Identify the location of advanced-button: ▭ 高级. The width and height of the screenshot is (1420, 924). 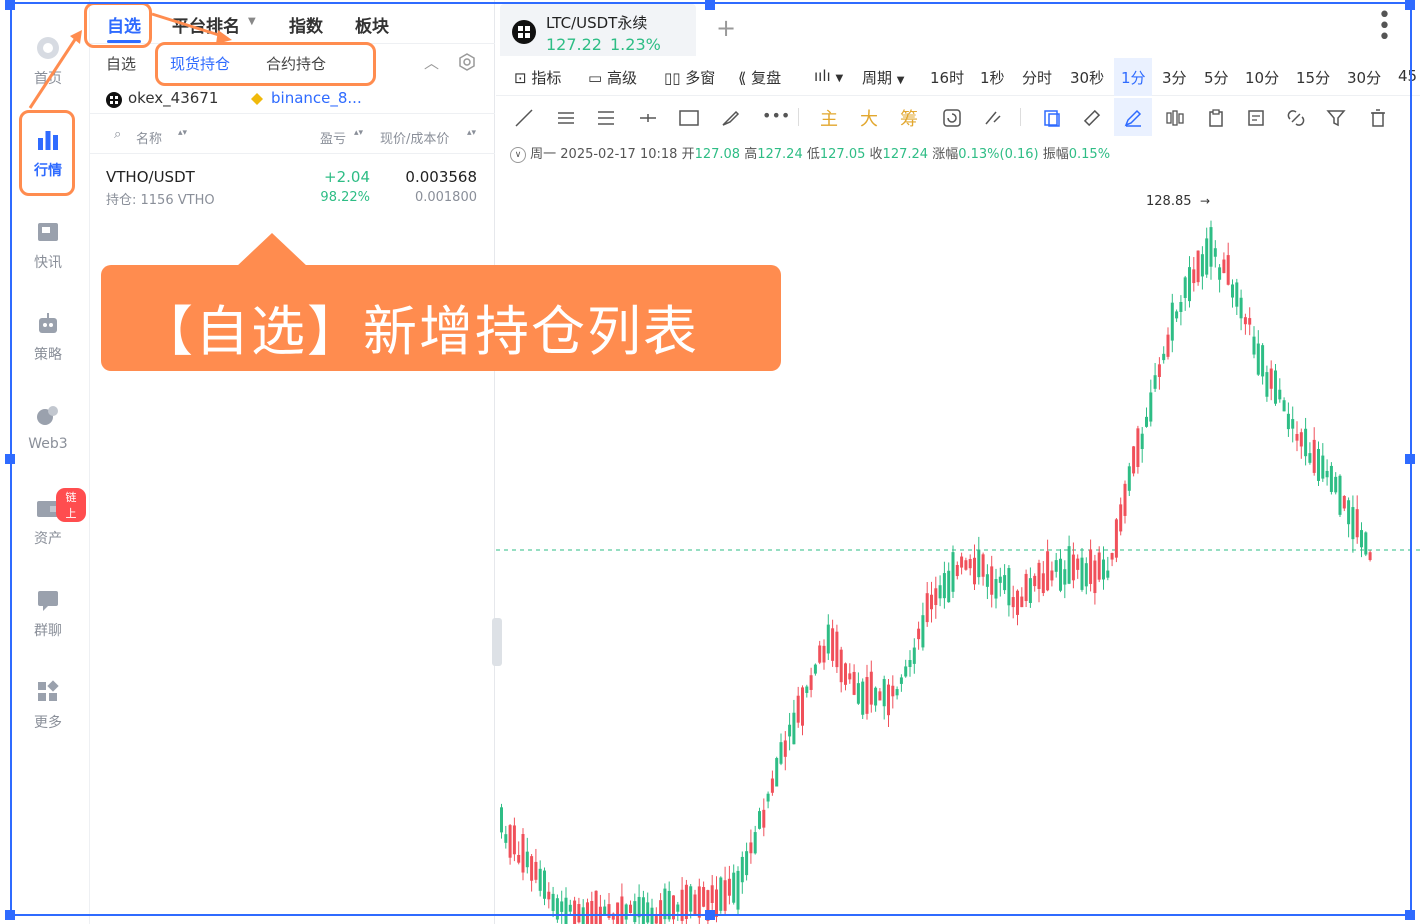
(612, 77).